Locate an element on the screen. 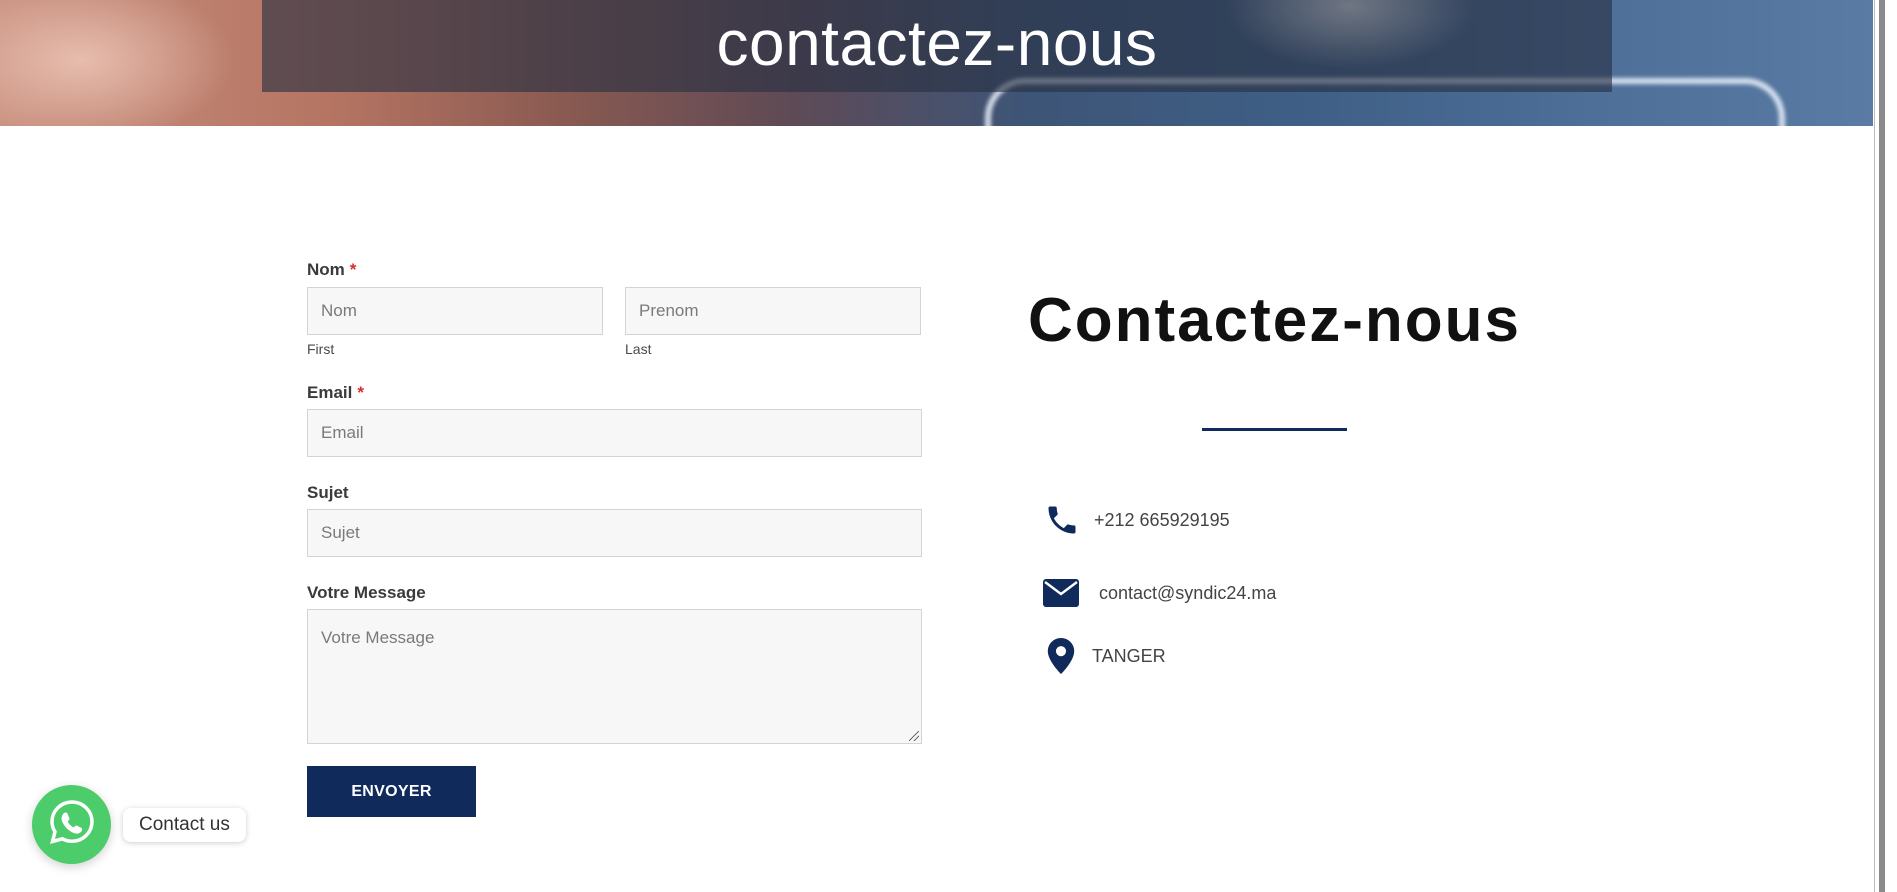 This screenshot has height=892, width=1897. phone-item: +212 665929195 is located at coordinates (1137, 520).